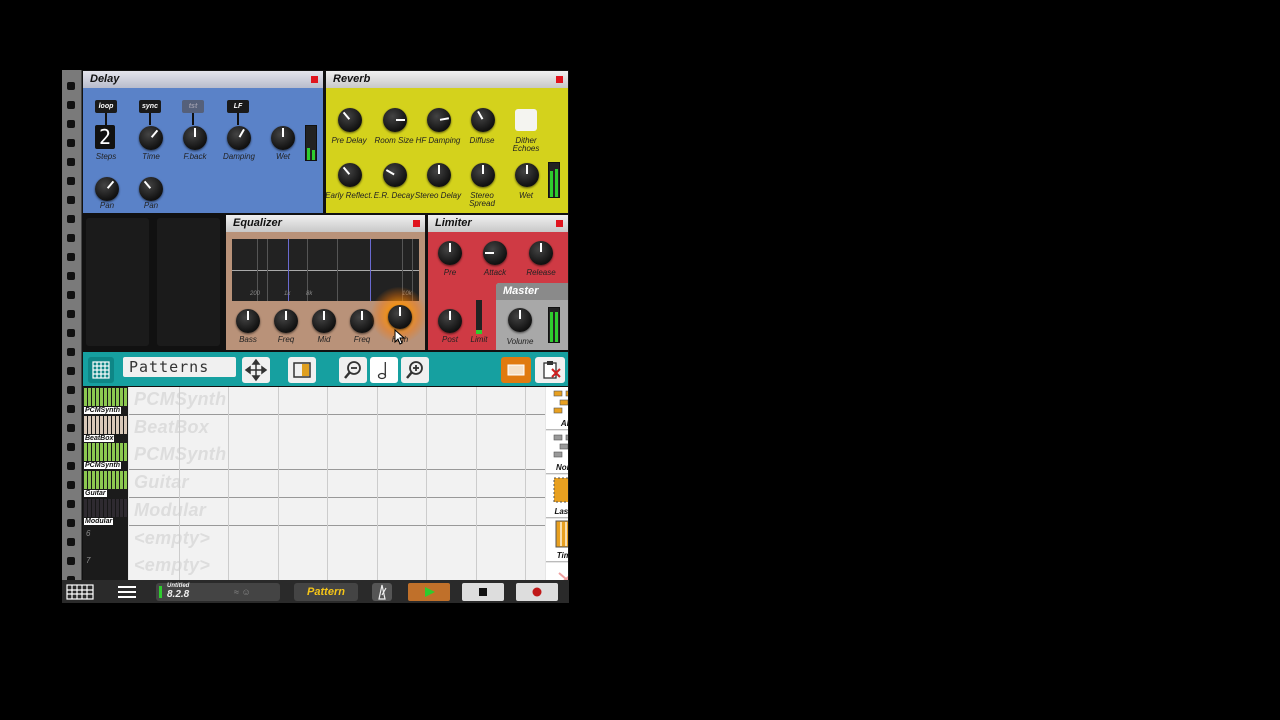  Describe the element at coordinates (106, 112) in the screenshot. I see `loop-toggle: loop` at that location.